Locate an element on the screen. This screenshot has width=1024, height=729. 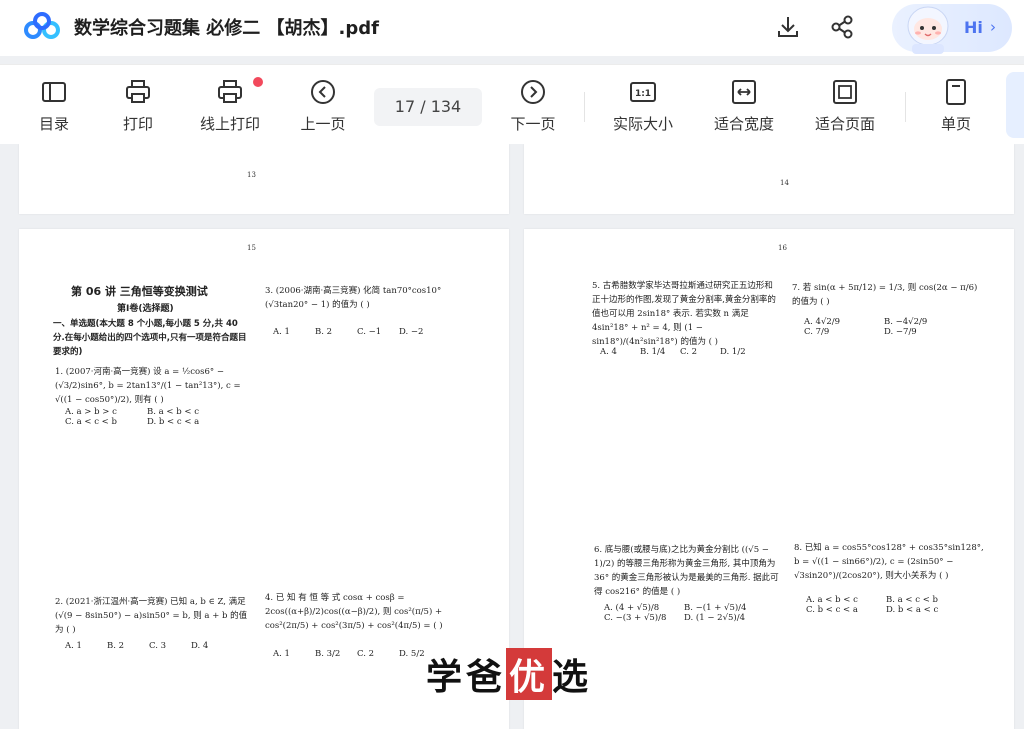
download-icon is located at coordinates (788, 27).